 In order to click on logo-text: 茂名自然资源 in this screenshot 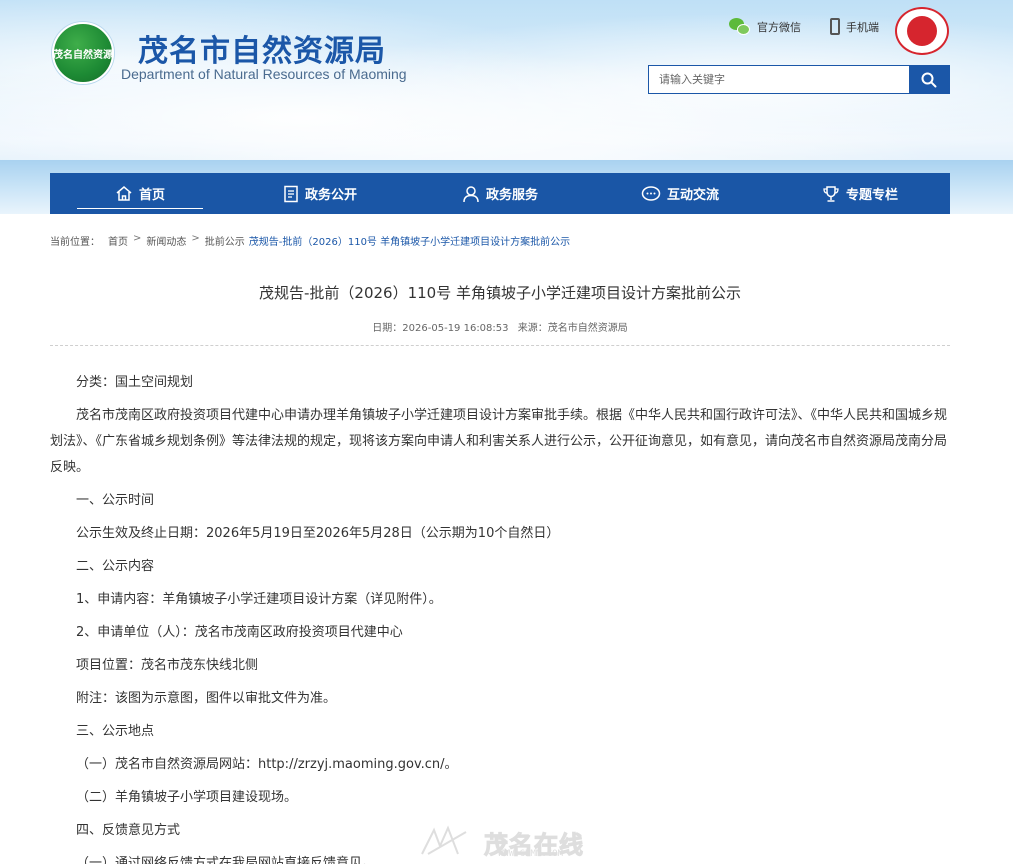, I will do `click(83, 55)`.